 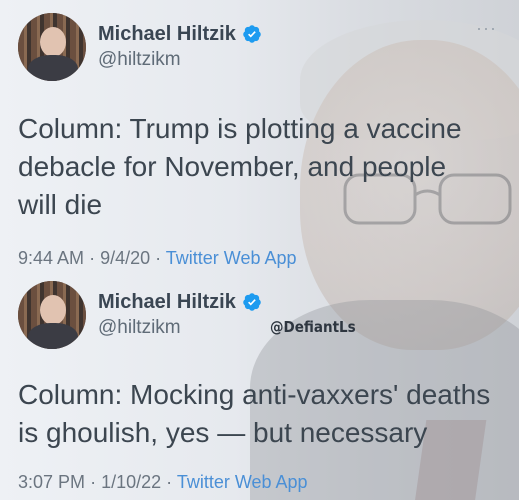 What do you see at coordinates (313, 327) in the screenshot?
I see `watermark-text: @DefiantLs` at bounding box center [313, 327].